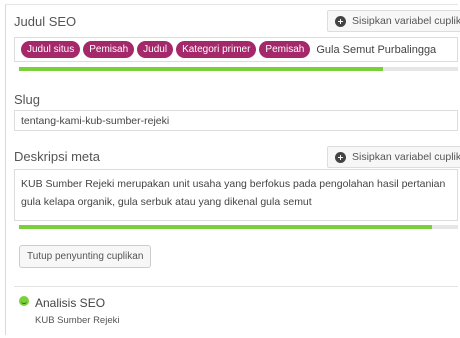 The image size is (460, 338). I want to click on seo-title-length-bar, so click(238, 69).